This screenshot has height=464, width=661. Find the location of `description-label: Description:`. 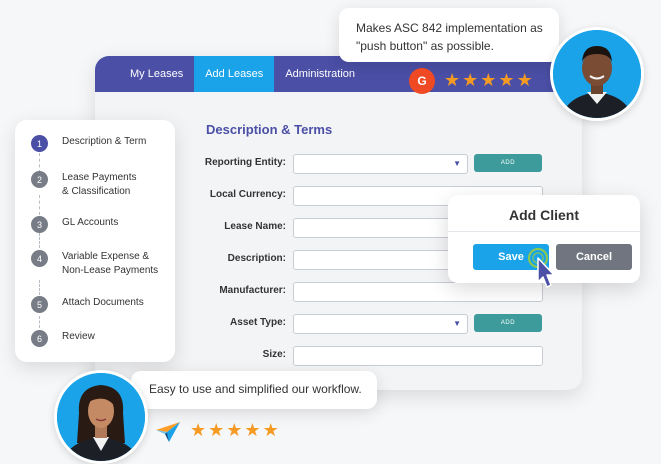

description-label: Description: is located at coordinates (256, 258).